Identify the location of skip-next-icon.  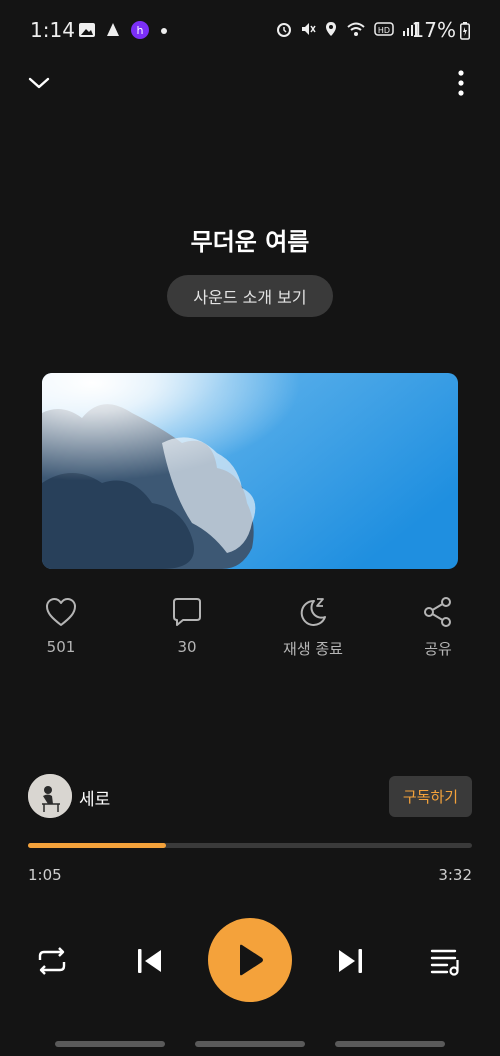
(350, 961).